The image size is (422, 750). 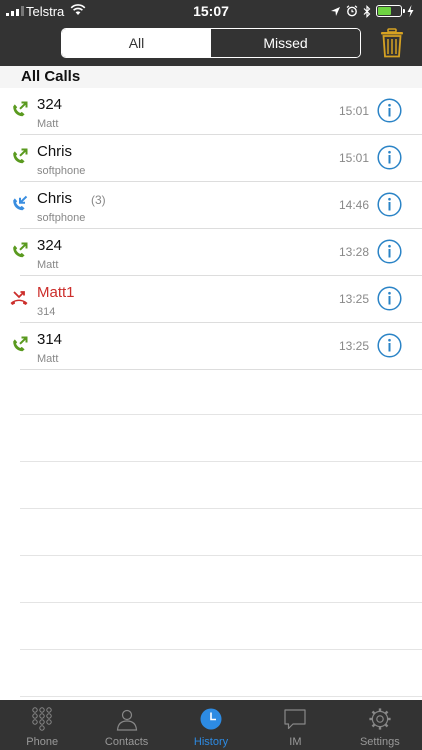 I want to click on segment-all: All, so click(x=136, y=43).